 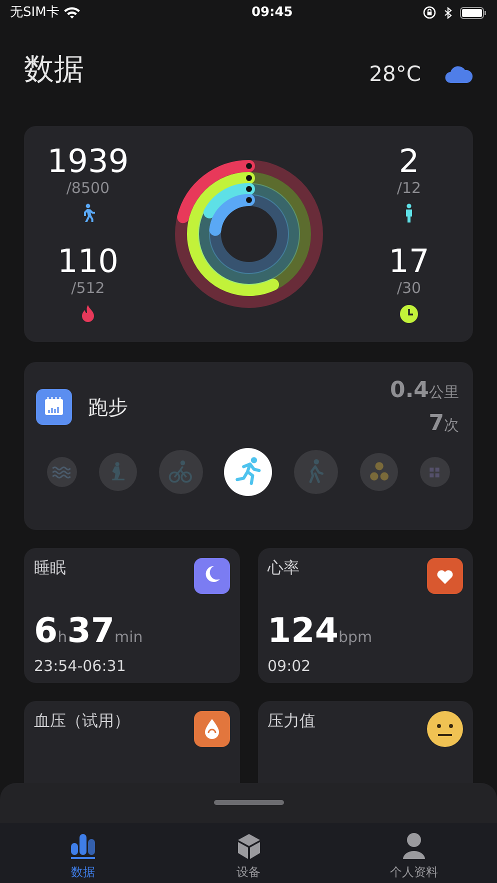 What do you see at coordinates (272, 13) in the screenshot?
I see `status-time: 09:45` at bounding box center [272, 13].